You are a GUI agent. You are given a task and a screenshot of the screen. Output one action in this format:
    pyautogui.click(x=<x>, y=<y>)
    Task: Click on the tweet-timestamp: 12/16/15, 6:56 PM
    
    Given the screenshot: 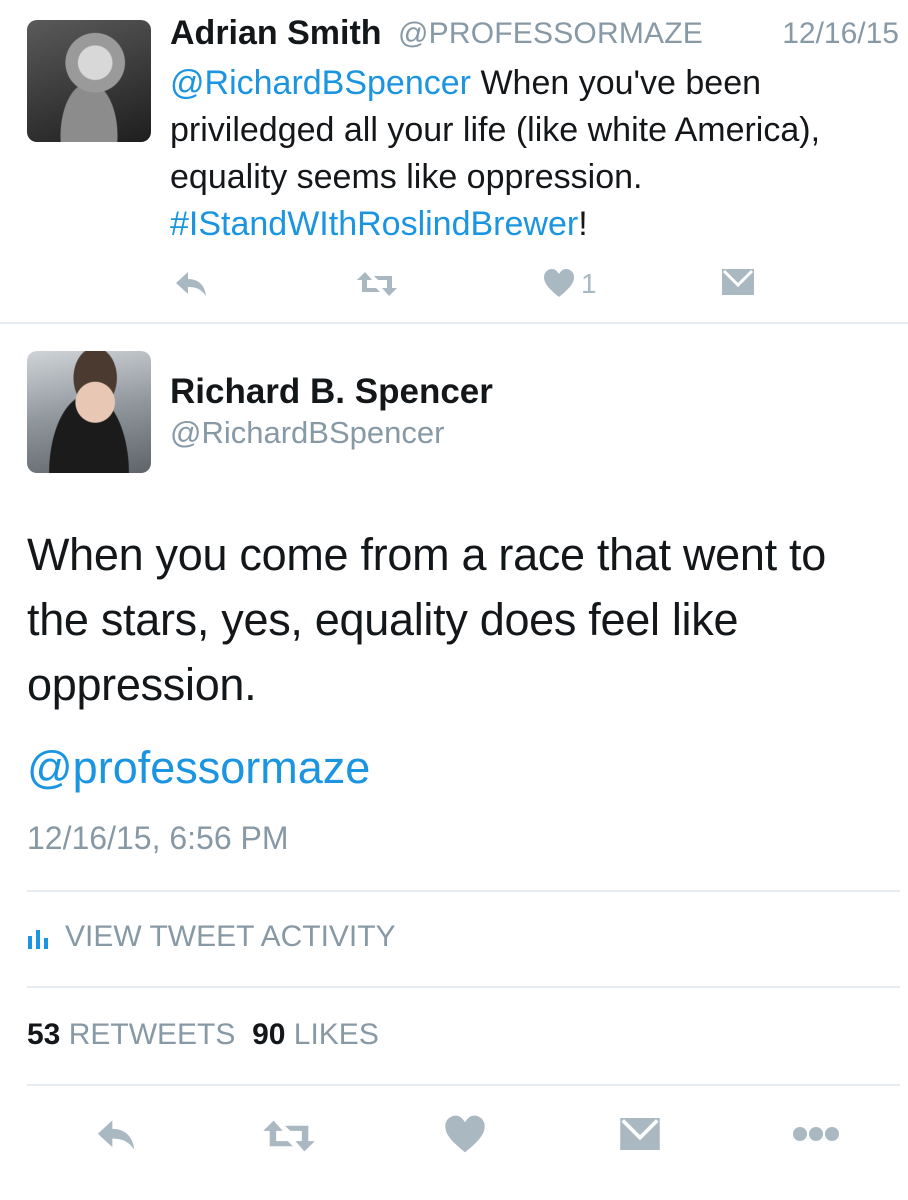 What is the action you would take?
    pyautogui.click(x=158, y=838)
    